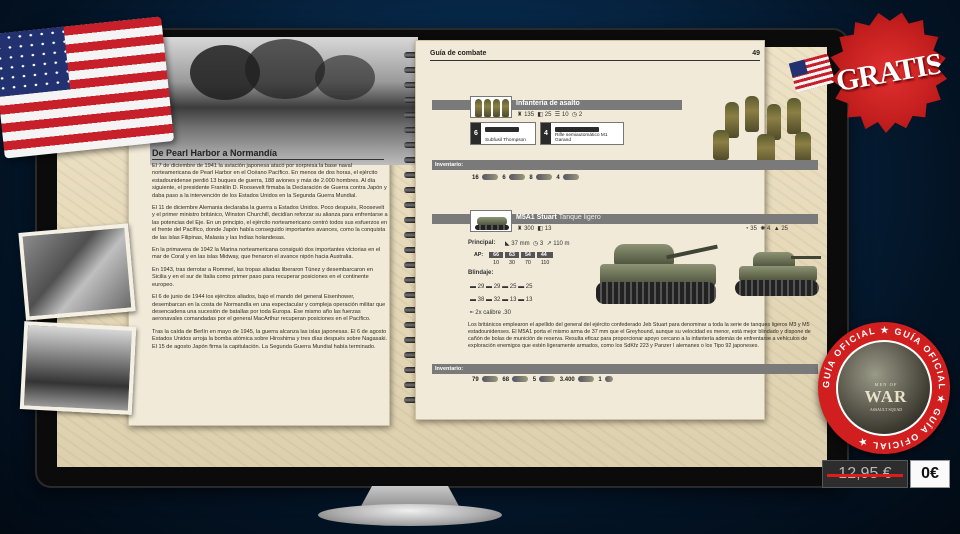  I want to click on soldier-icon: ♜, so click(520, 115).